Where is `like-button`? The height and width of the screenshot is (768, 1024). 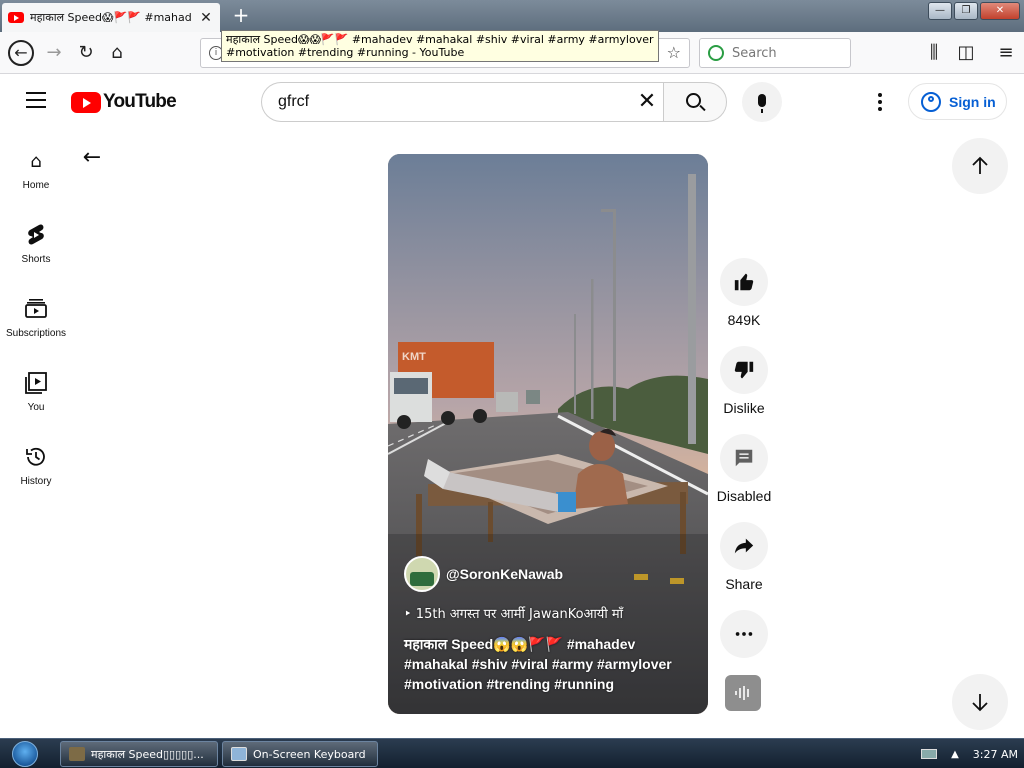
like-button is located at coordinates (744, 282).